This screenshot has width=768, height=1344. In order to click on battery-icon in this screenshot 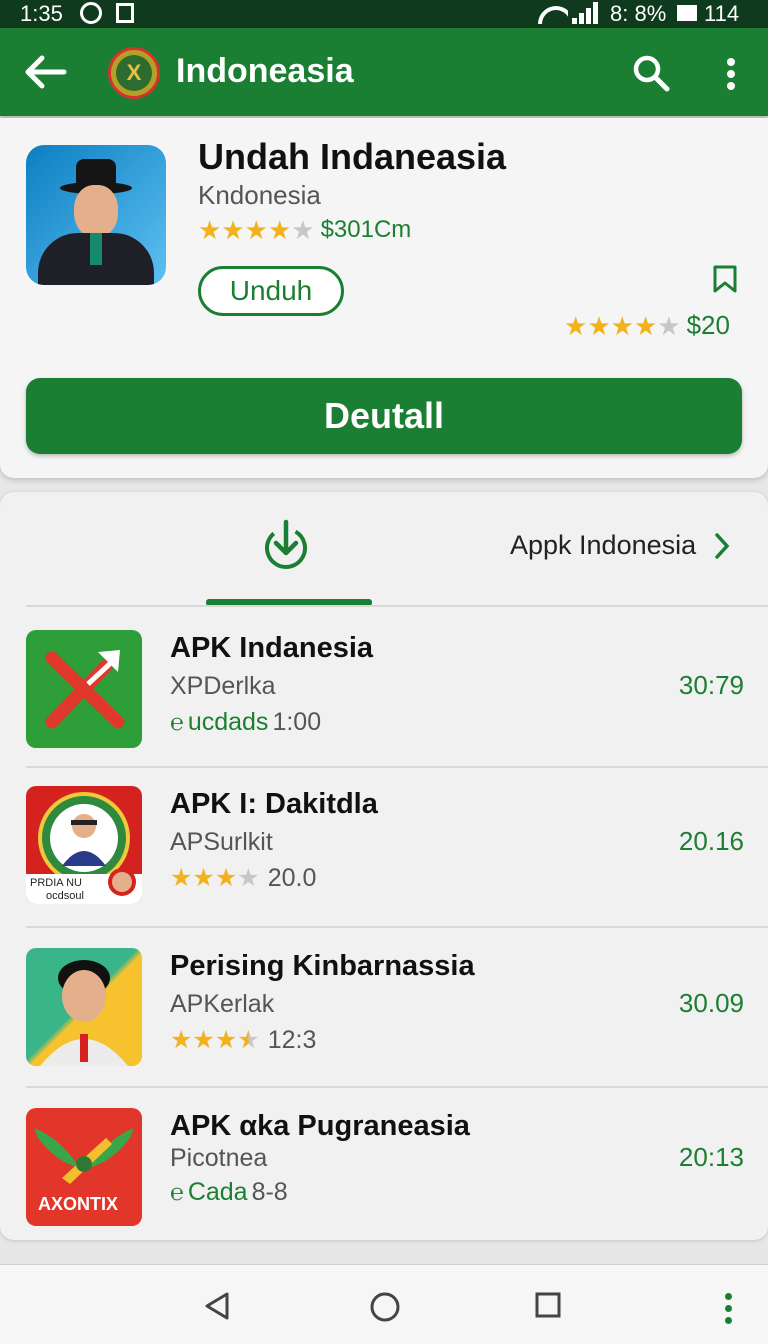, I will do `click(687, 13)`.